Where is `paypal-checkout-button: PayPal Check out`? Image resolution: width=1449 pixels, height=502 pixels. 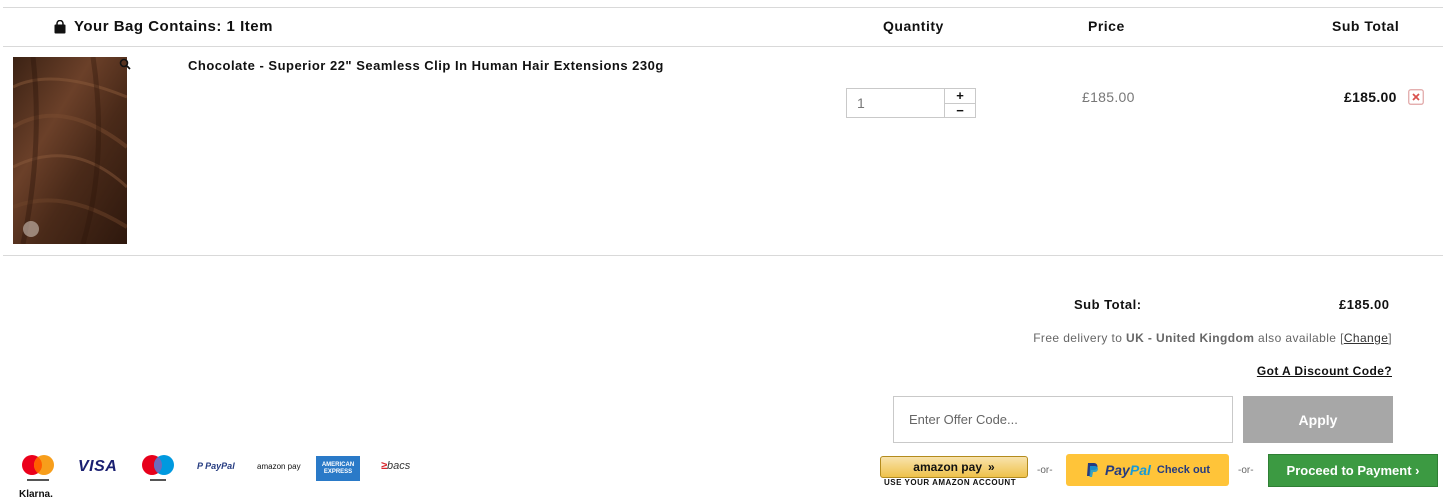 paypal-checkout-button: PayPal Check out is located at coordinates (1147, 470).